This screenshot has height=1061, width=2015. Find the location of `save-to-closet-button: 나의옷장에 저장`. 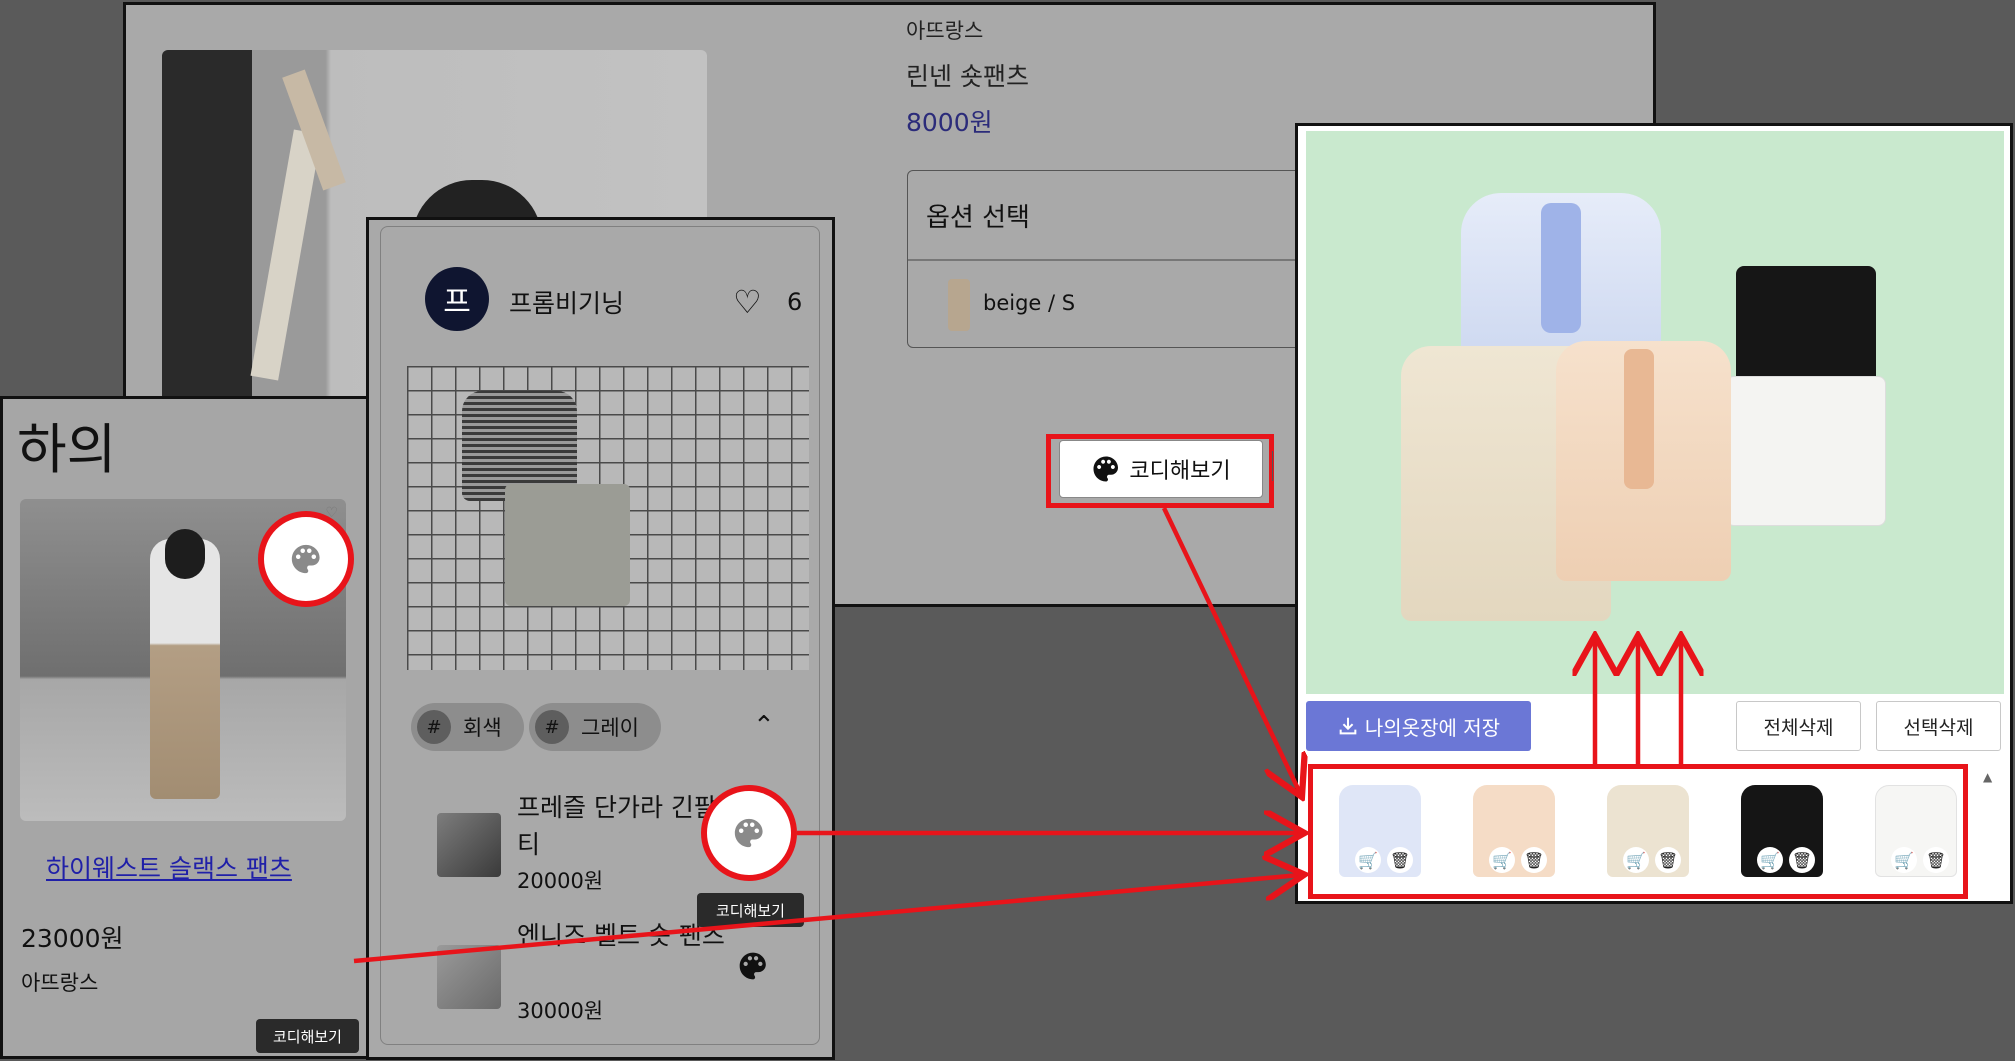

save-to-closet-button: 나의옷장에 저장 is located at coordinates (1418, 726).